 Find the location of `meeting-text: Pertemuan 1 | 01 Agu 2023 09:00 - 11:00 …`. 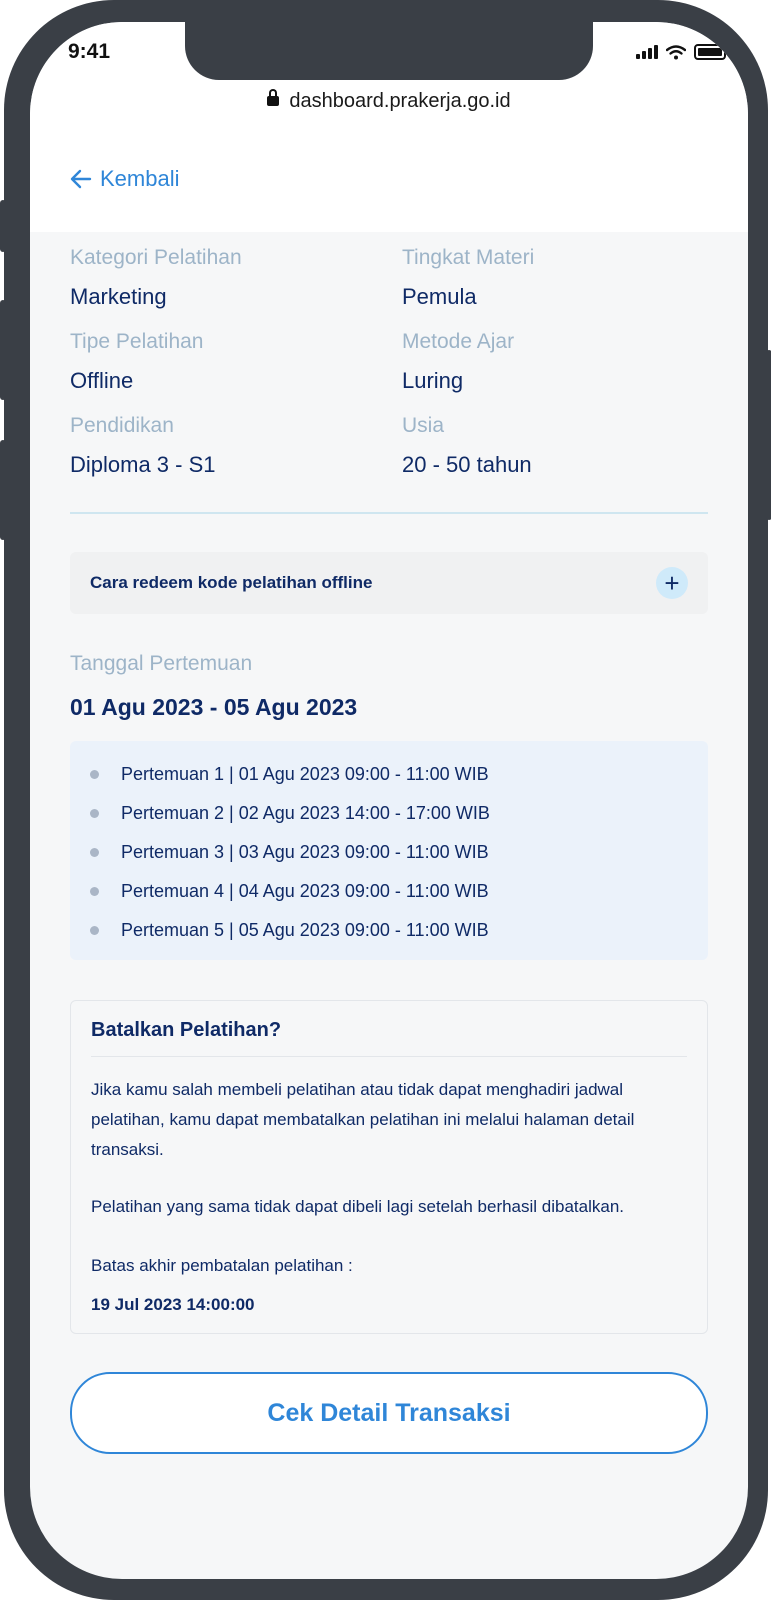

meeting-text: Pertemuan 1 | 01 Agu 2023 09:00 - 11:00 … is located at coordinates (305, 774).